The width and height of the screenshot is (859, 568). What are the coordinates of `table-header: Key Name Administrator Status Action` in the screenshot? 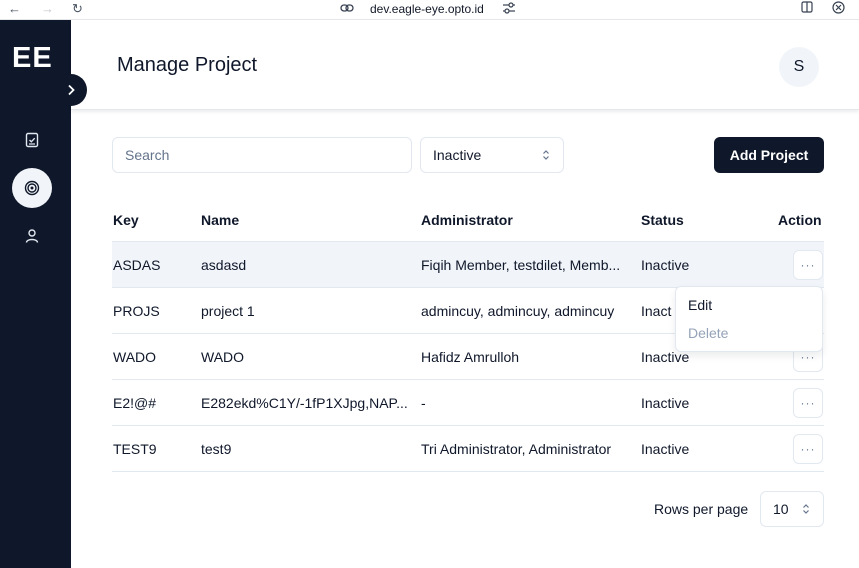 It's located at (468, 219).